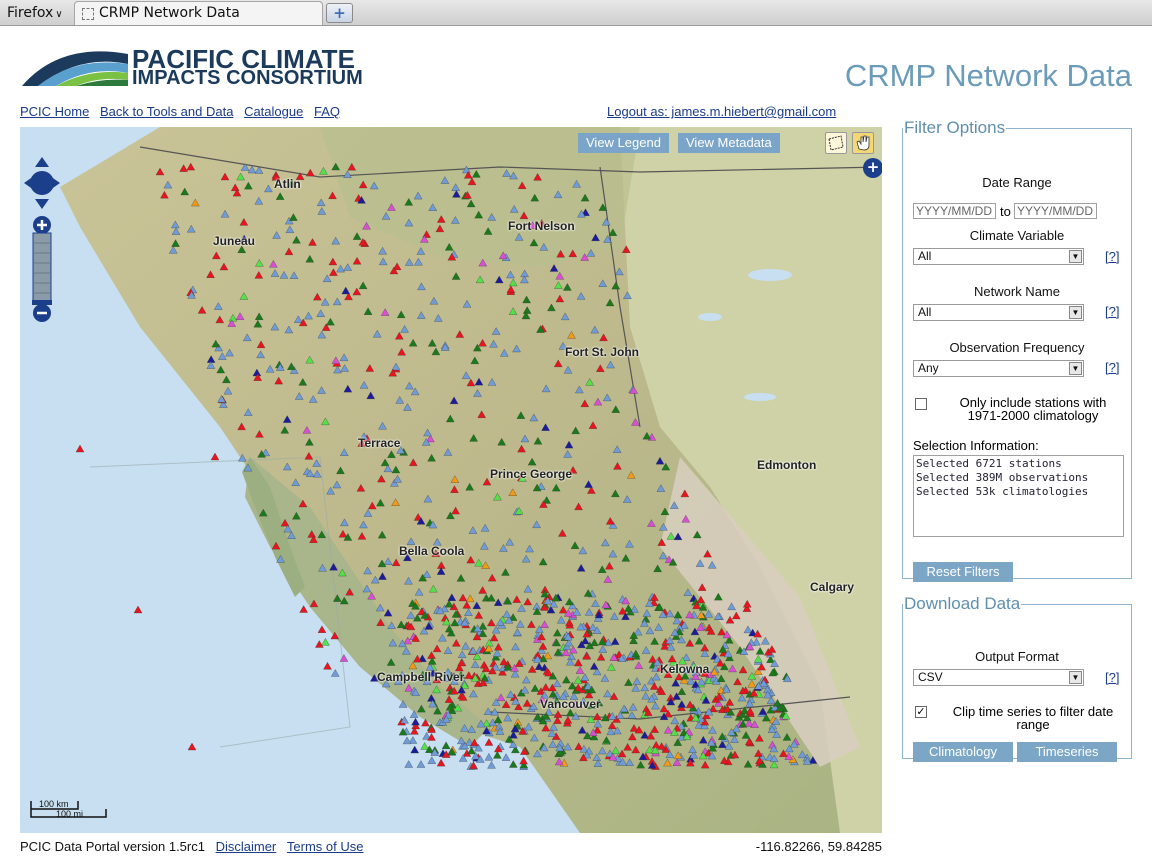  What do you see at coordinates (872, 168) in the screenshot?
I see `layer-switcher-icon: +` at bounding box center [872, 168].